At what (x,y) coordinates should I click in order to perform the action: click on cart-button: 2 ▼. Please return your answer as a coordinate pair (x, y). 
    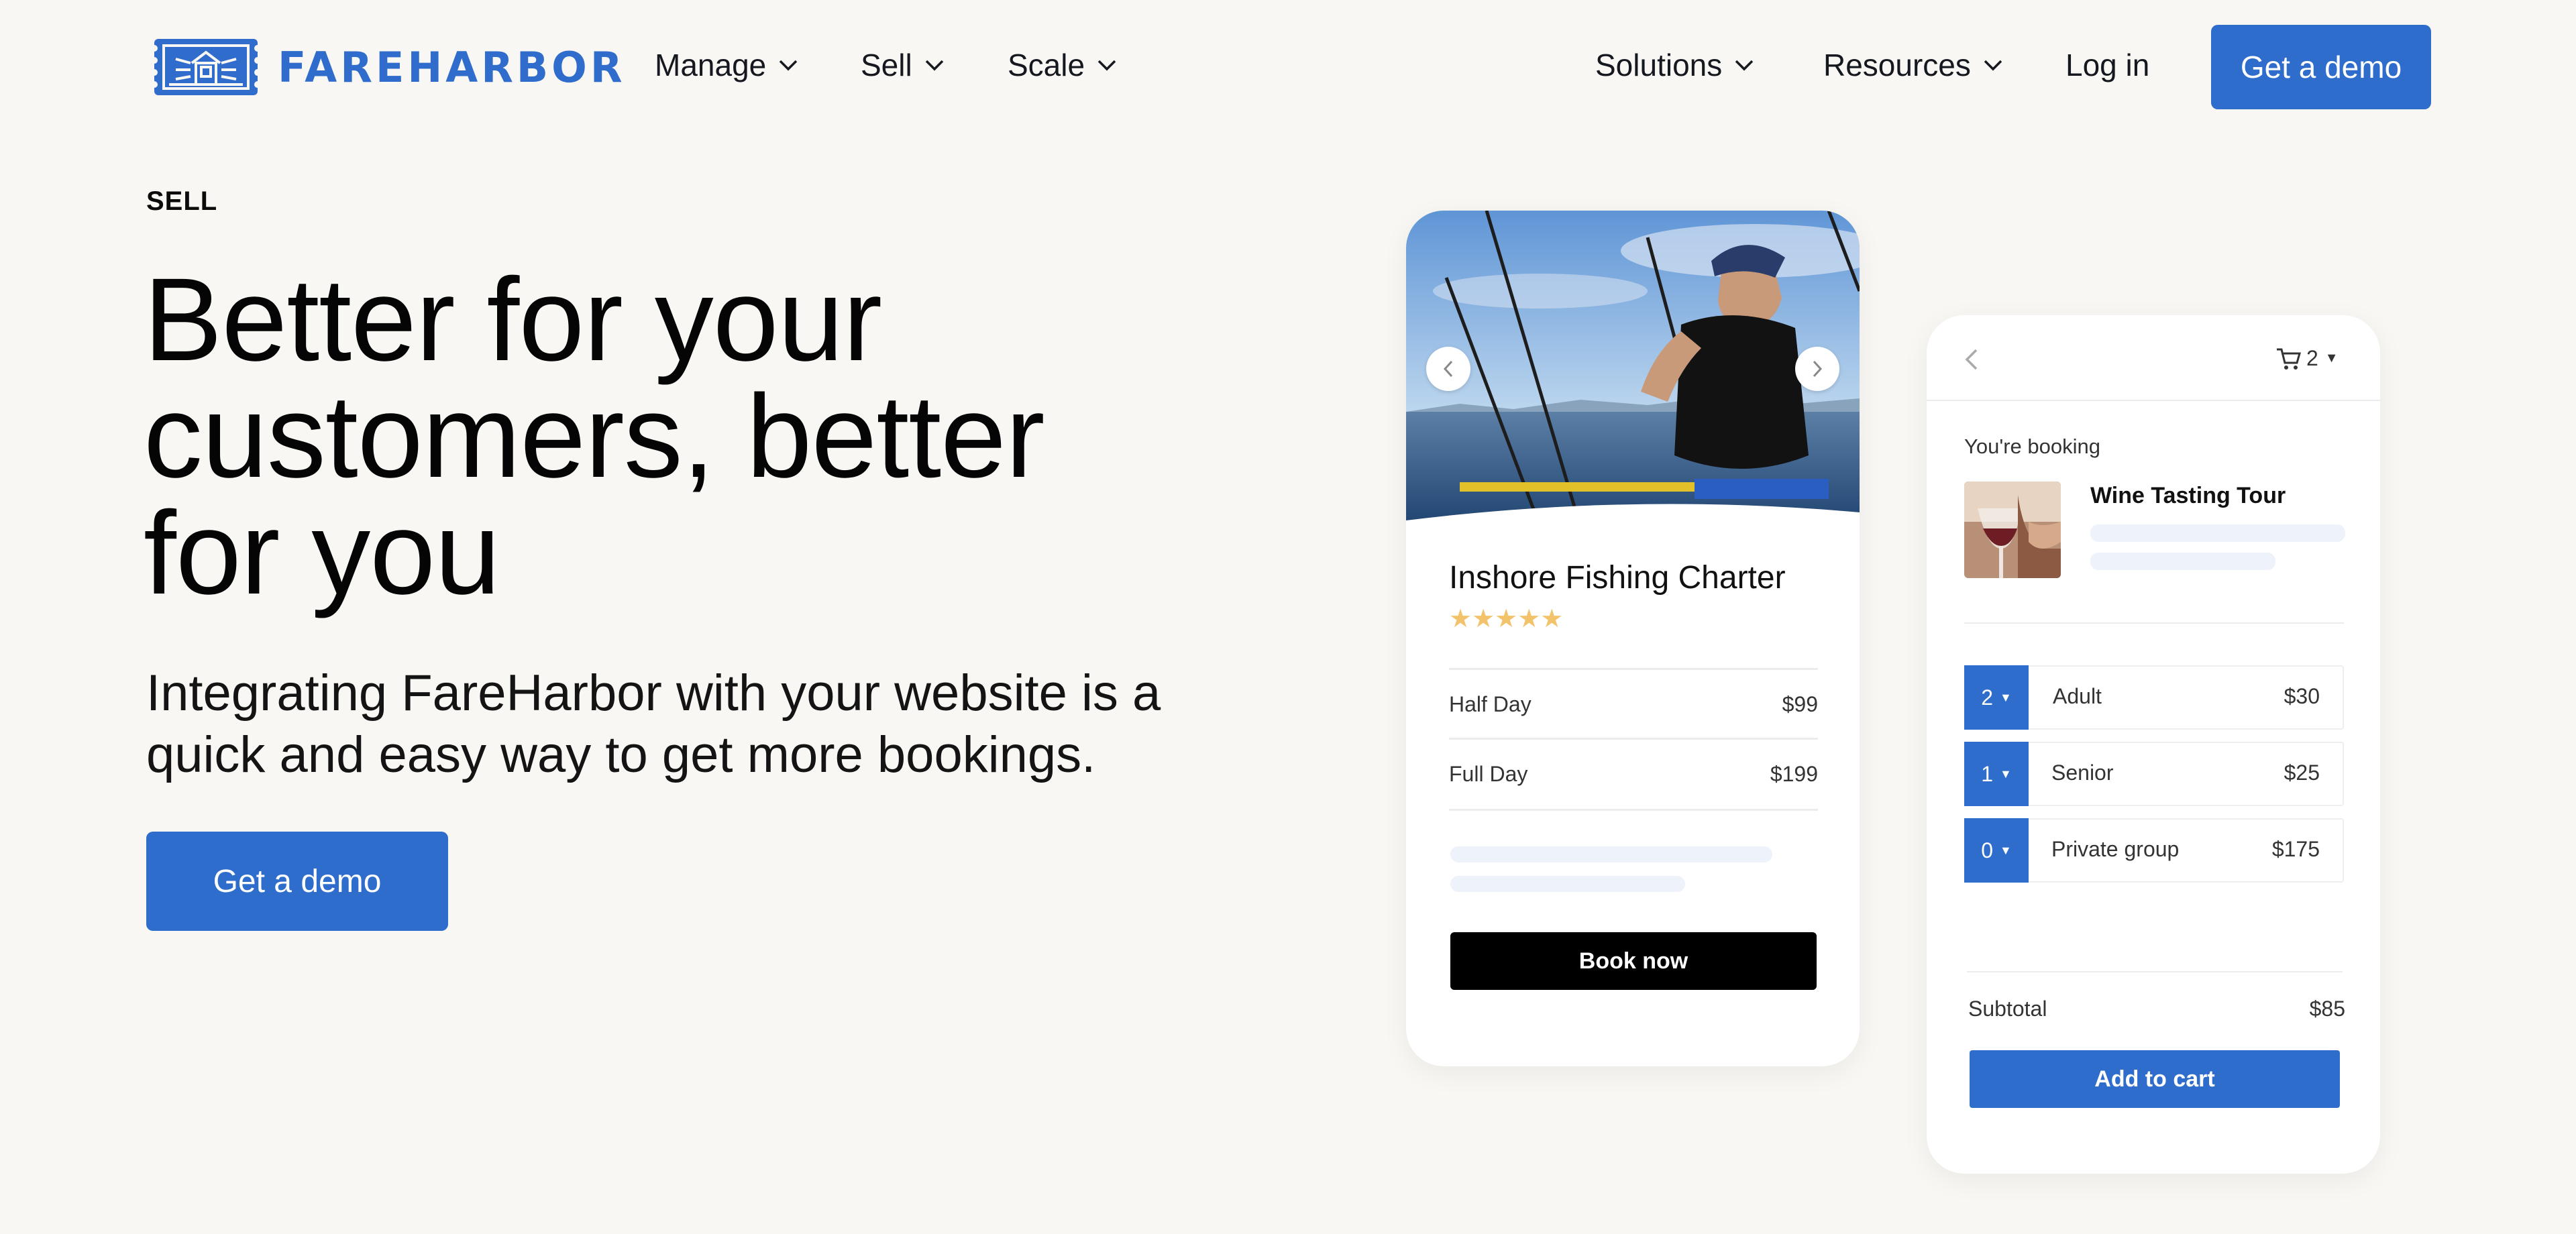
    Looking at the image, I should click on (2307, 358).